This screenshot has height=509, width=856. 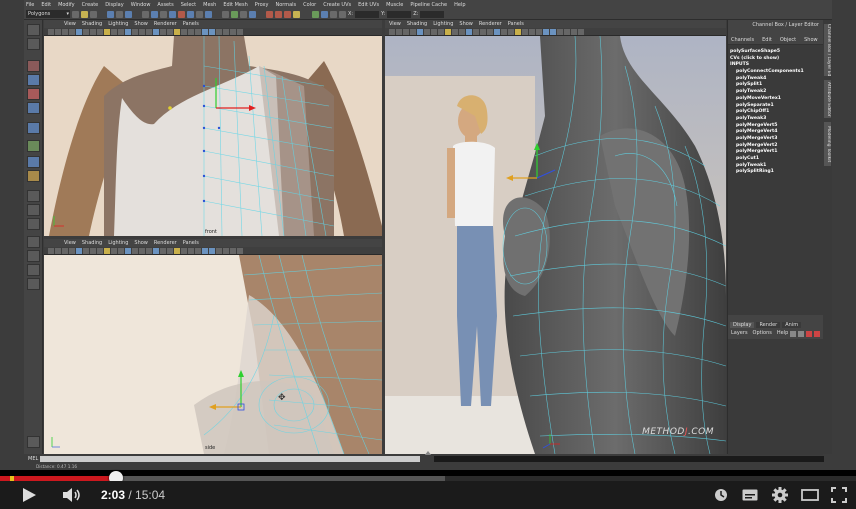 I want to click on history-node: polyMergeVert4, so click(x=776, y=132).